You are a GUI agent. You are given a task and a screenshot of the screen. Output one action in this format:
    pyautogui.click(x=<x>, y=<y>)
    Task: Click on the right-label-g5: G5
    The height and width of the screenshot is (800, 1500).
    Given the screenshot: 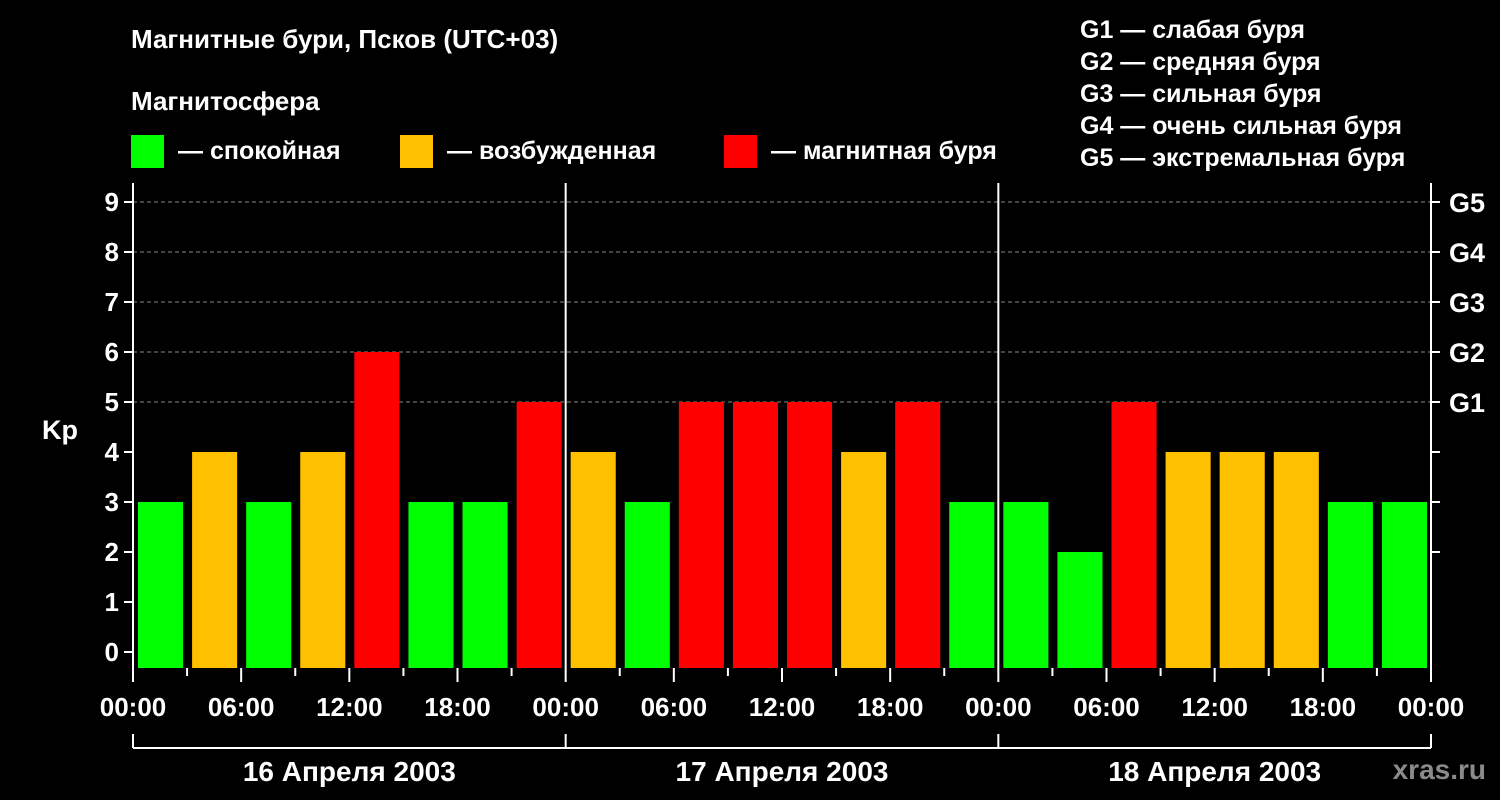 What is the action you would take?
    pyautogui.click(x=1467, y=203)
    